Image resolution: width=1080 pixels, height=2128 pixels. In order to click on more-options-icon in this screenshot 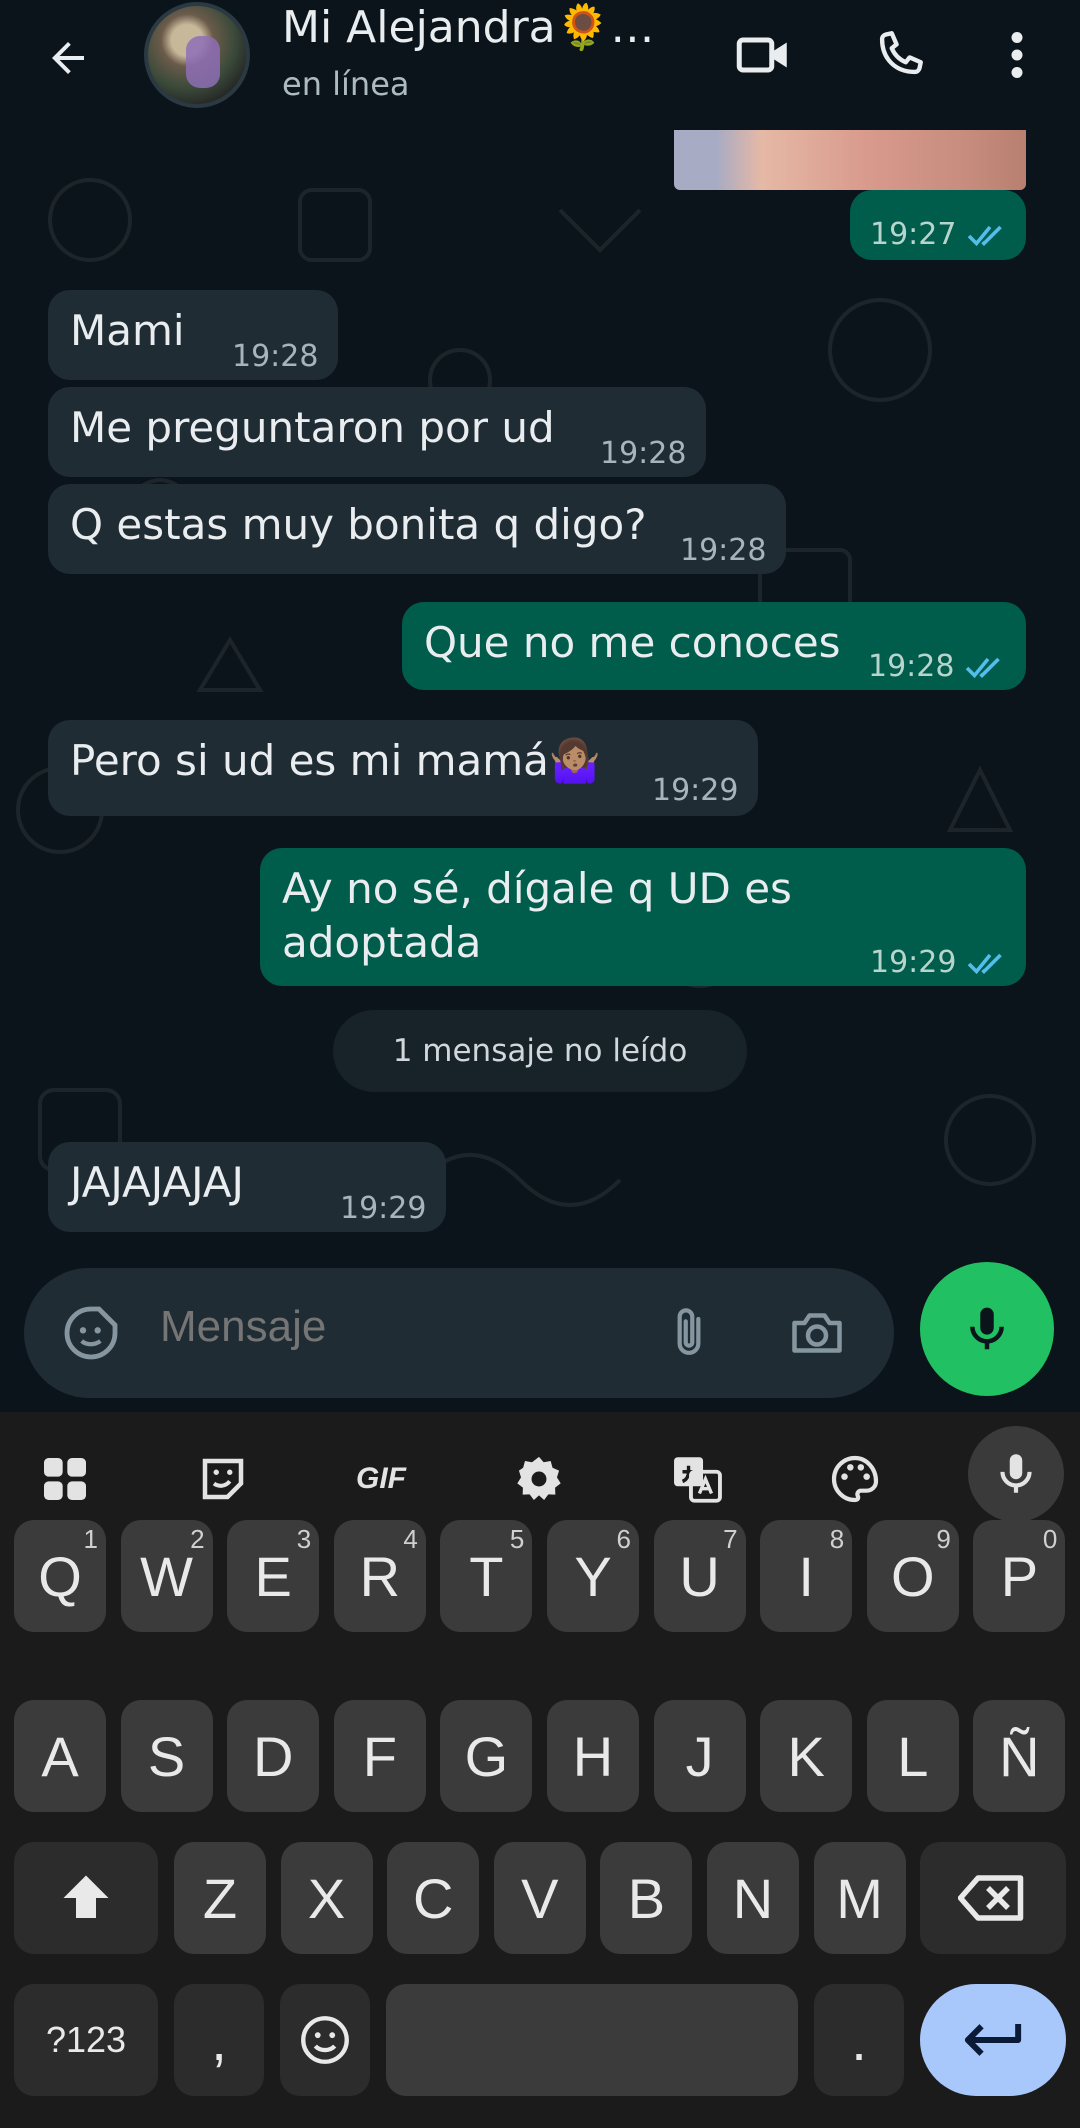, I will do `click(1017, 55)`.